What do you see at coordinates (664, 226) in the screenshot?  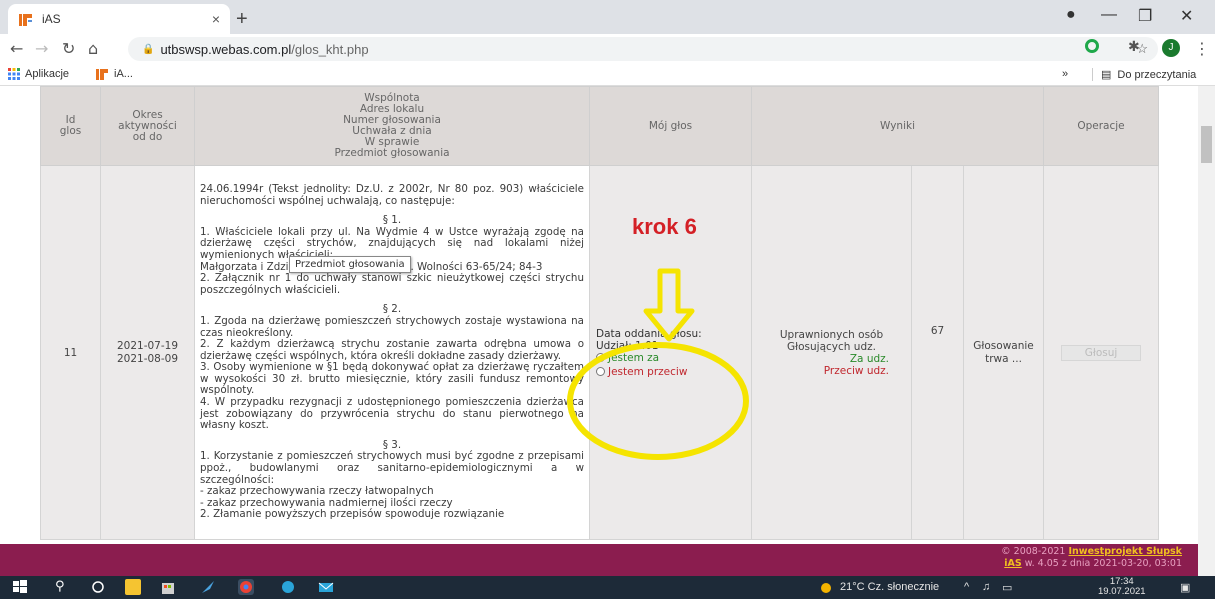 I see `annotation-label: krok 6` at bounding box center [664, 226].